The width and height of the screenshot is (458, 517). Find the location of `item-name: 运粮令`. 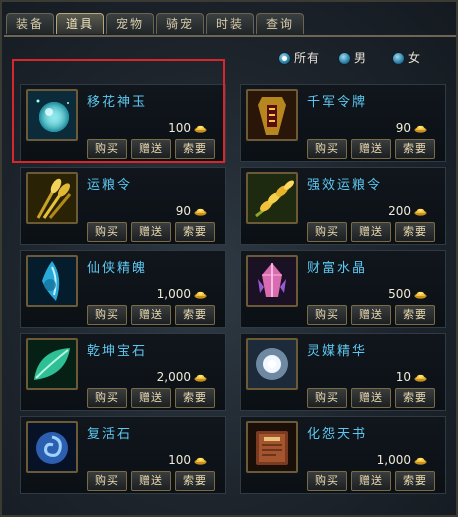

item-name: 运粮令 is located at coordinates (110, 185).